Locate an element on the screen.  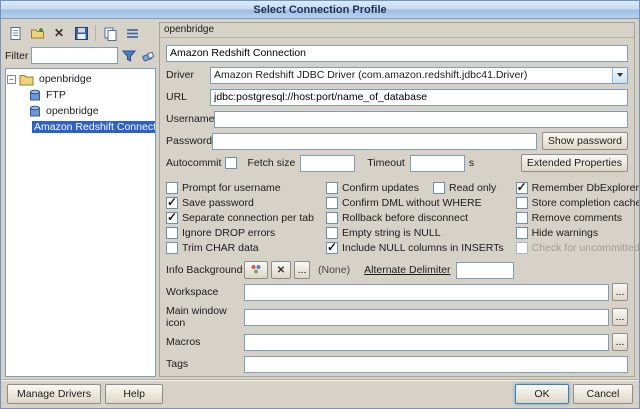
tree-group-openbridge: − openbridge is located at coordinates (80, 79).